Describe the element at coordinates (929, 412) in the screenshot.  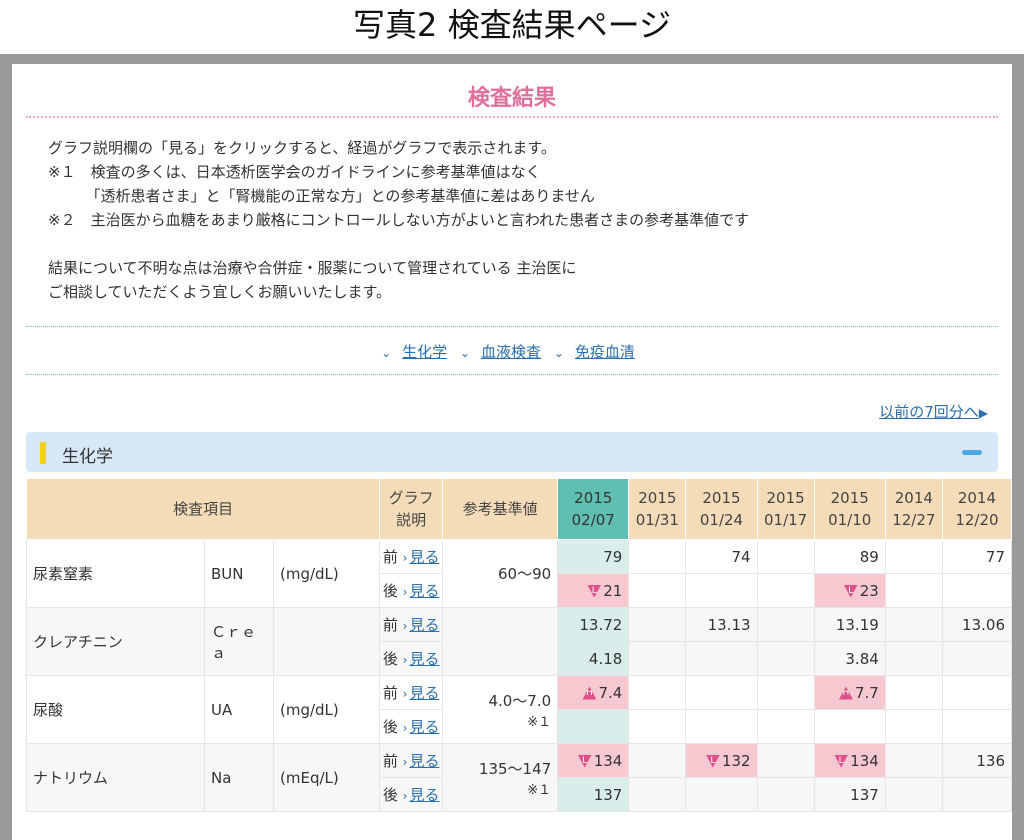
I see `prev-results-link: 以前の7回分へ` at that location.